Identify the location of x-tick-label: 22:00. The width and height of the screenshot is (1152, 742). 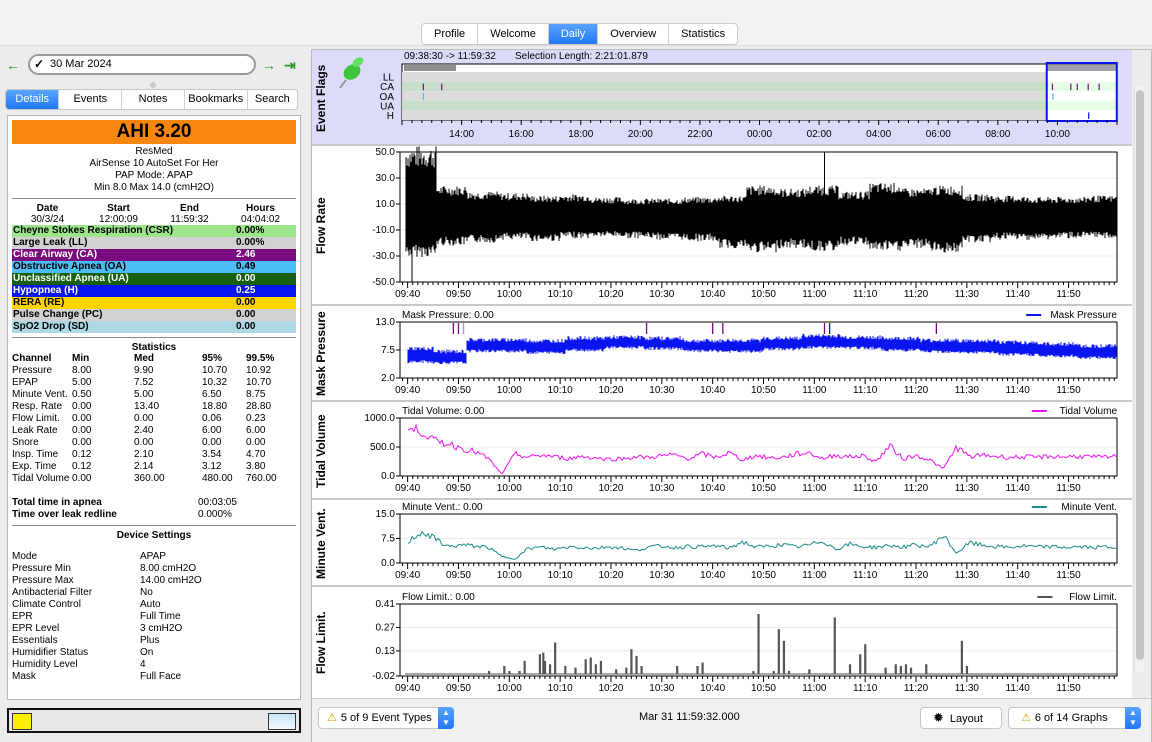
(699, 134).